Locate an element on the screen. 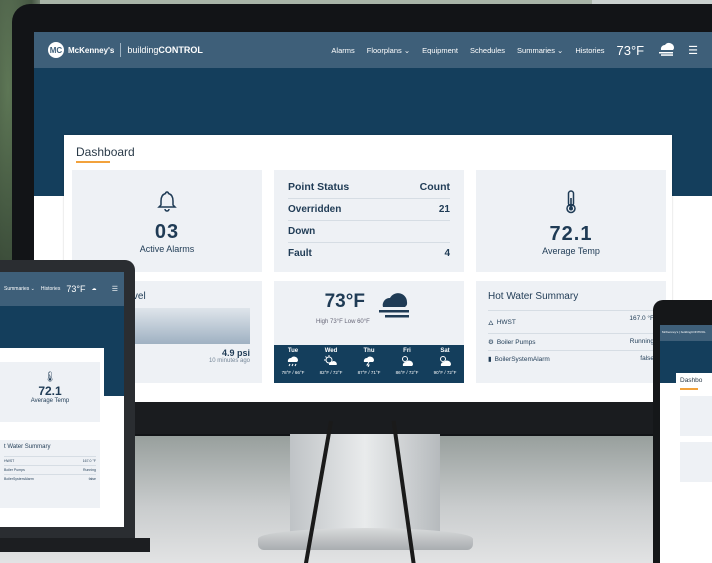  pump-icon: ⚙ is located at coordinates (491, 342).